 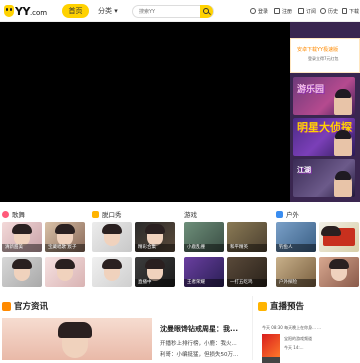 What do you see at coordinates (155, 248) in the screenshot?
I see `thumb-caption: 精彩合集` at bounding box center [155, 248].